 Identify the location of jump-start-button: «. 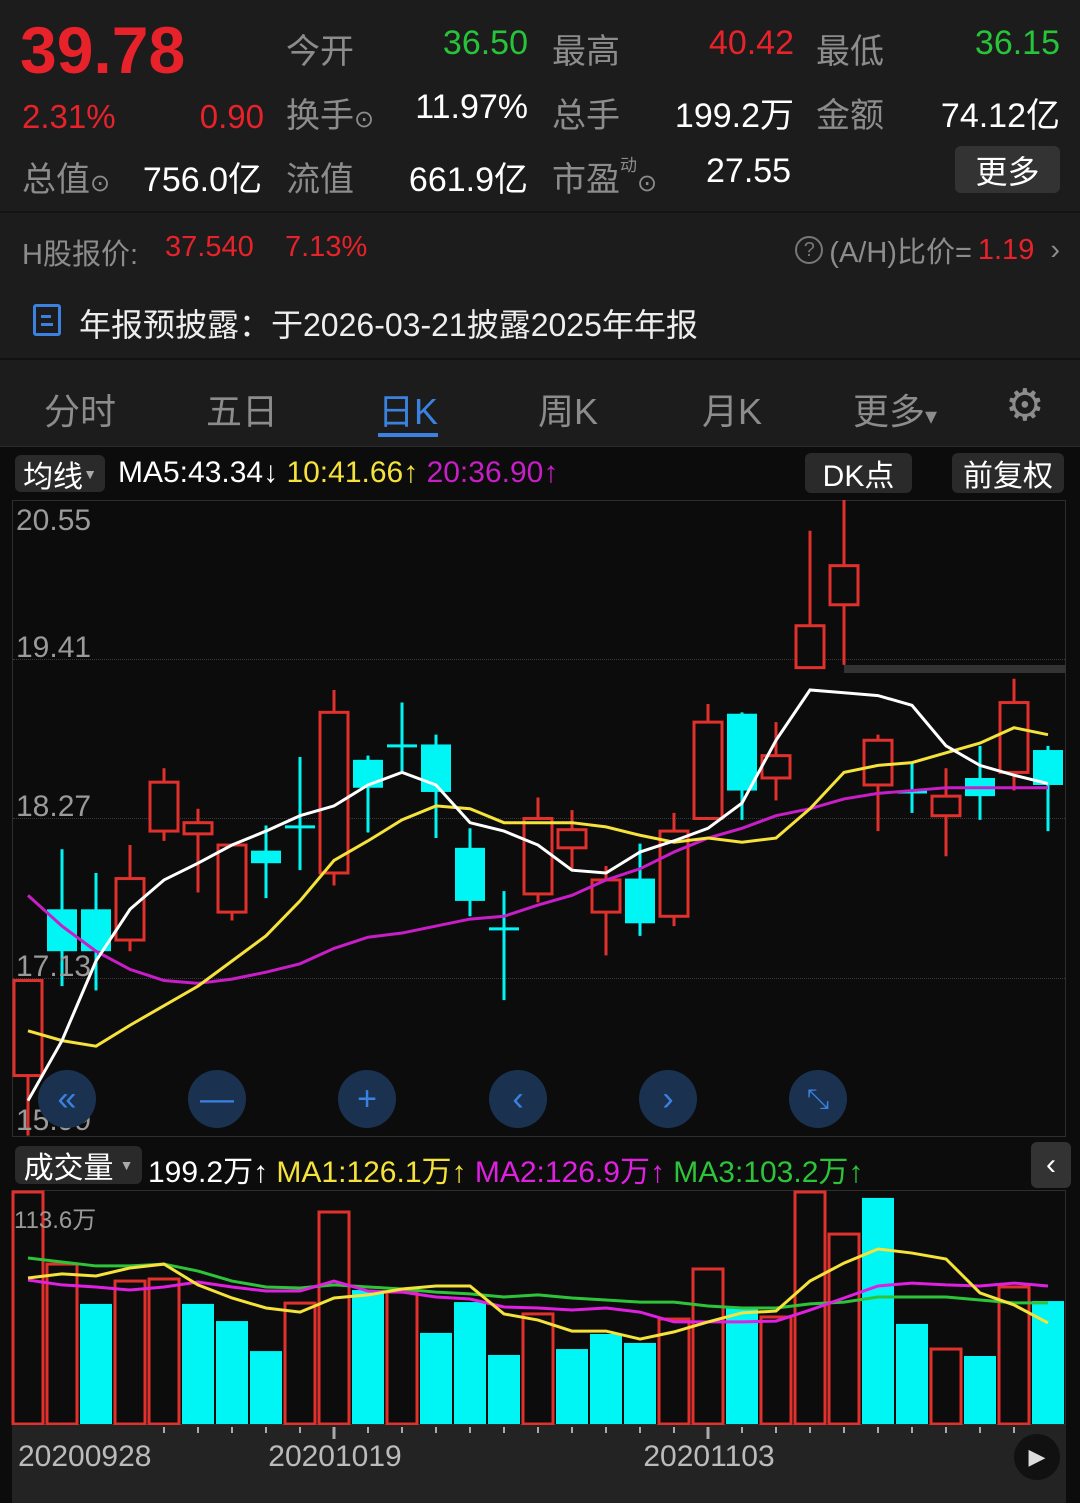
(67, 1099).